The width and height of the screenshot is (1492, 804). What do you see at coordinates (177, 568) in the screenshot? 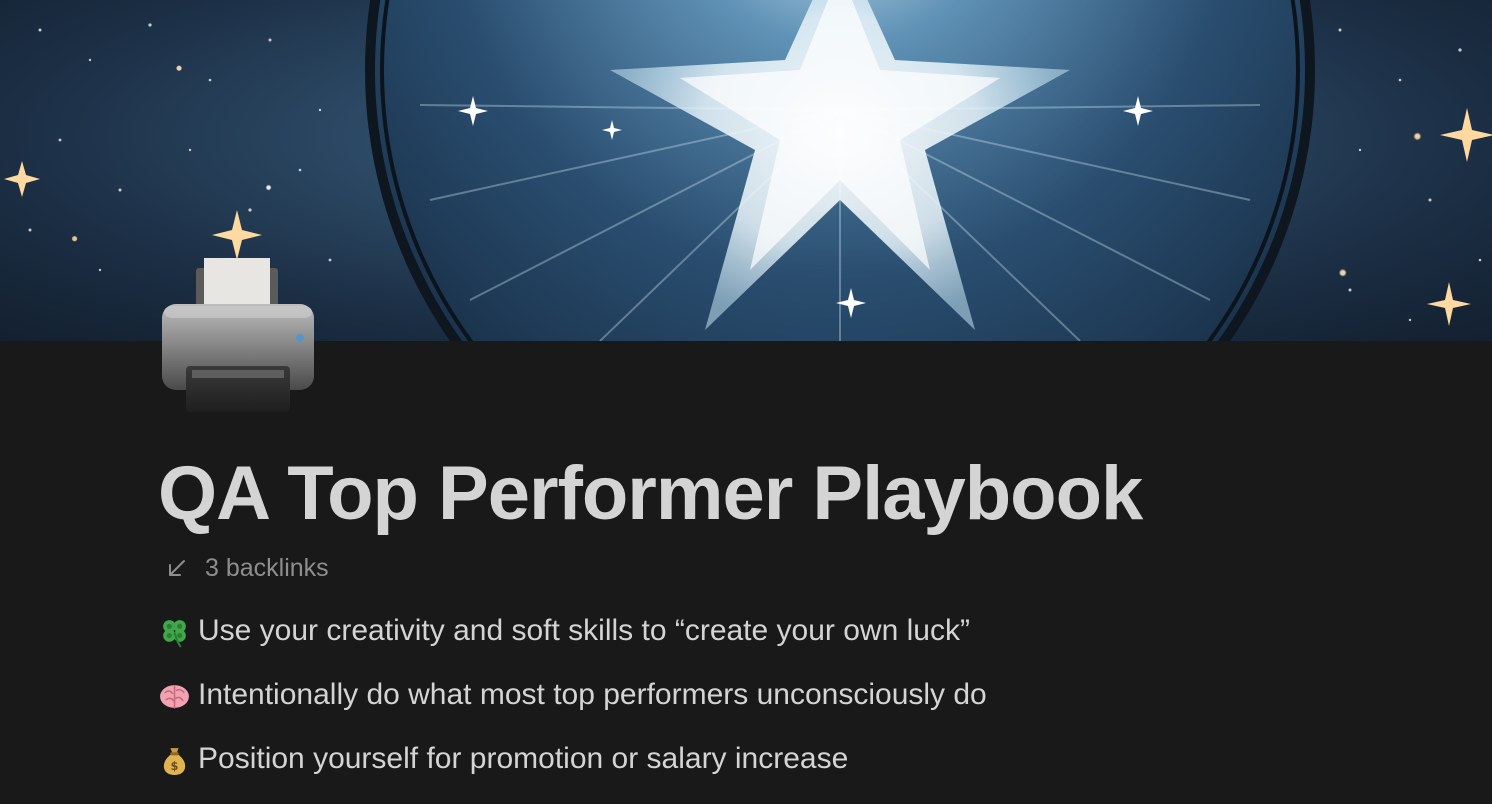
I see `arrow-down-left-icon` at bounding box center [177, 568].